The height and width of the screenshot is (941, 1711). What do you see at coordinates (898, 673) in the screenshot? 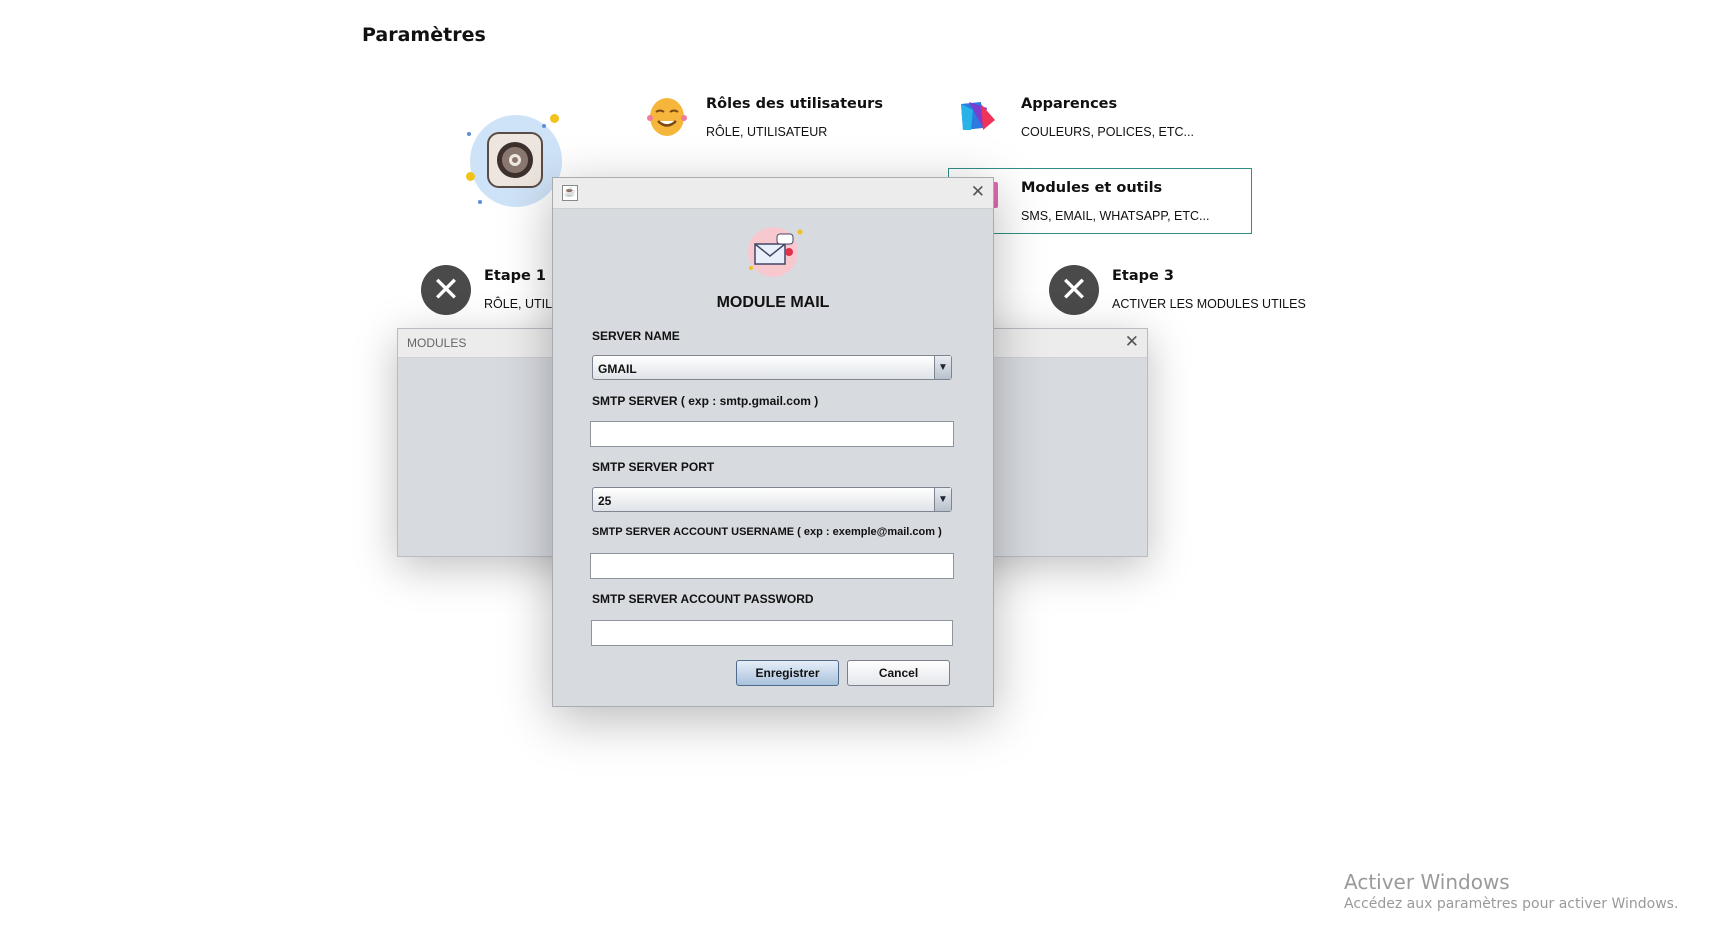
I see `cancel-button: Cancel` at bounding box center [898, 673].